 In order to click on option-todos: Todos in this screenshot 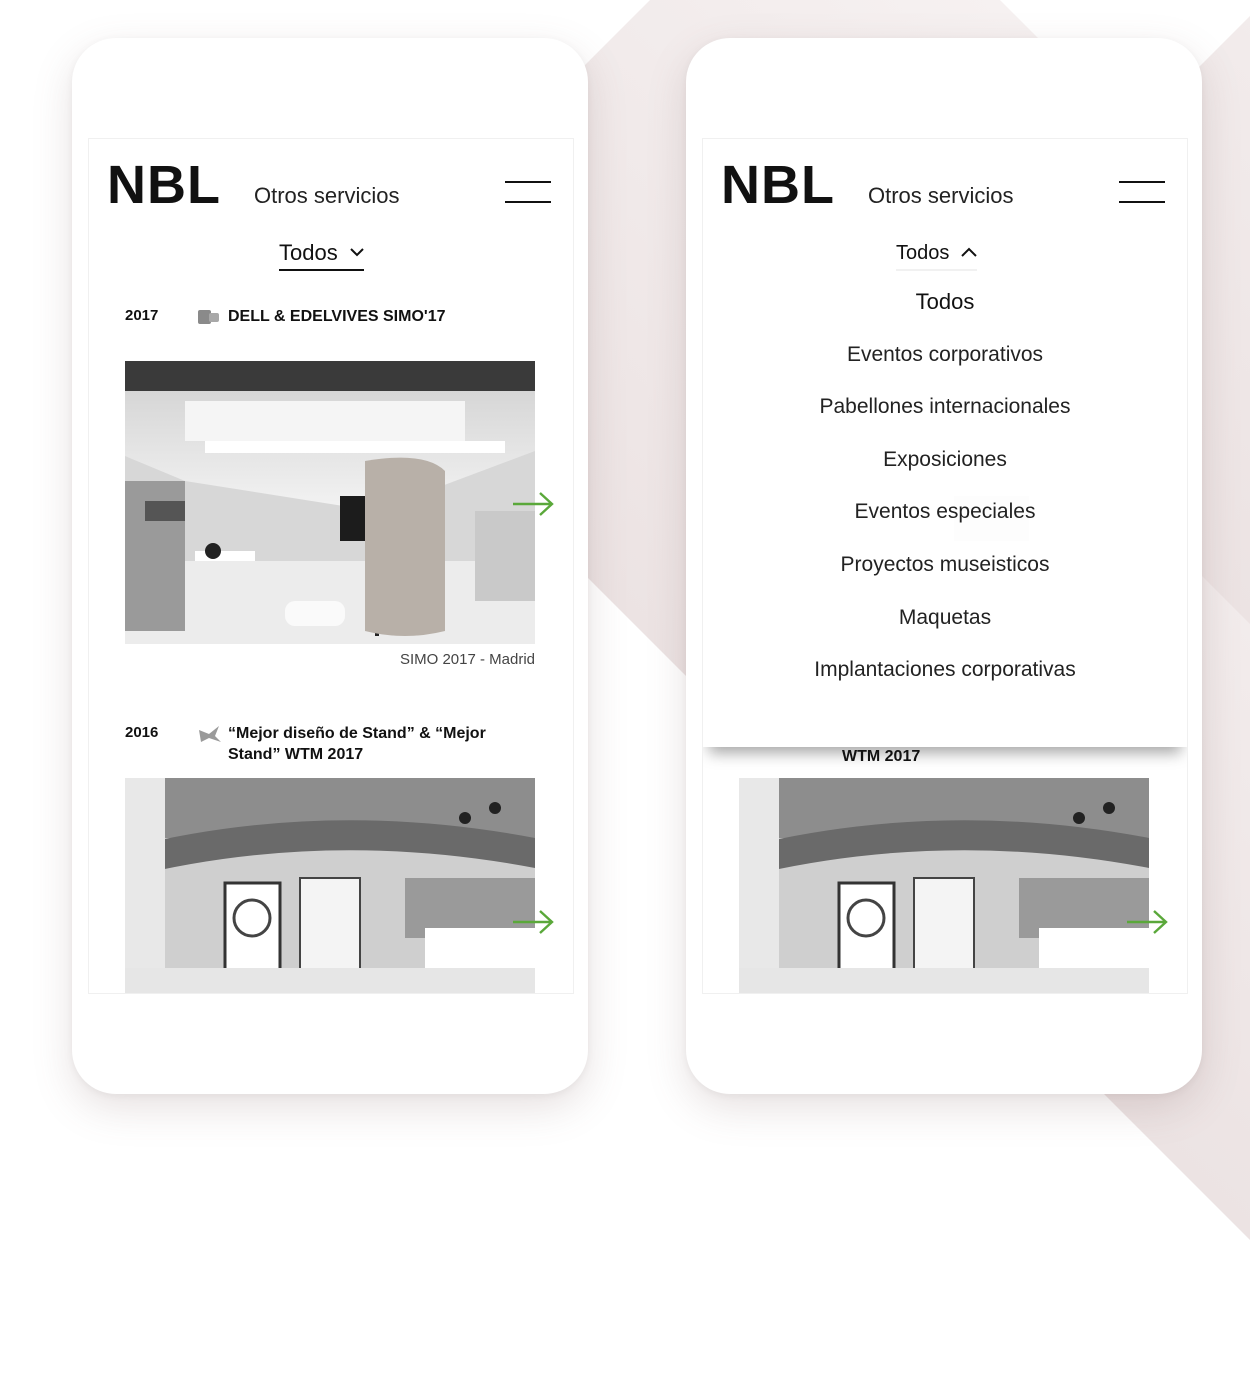, I will do `click(945, 313)`.